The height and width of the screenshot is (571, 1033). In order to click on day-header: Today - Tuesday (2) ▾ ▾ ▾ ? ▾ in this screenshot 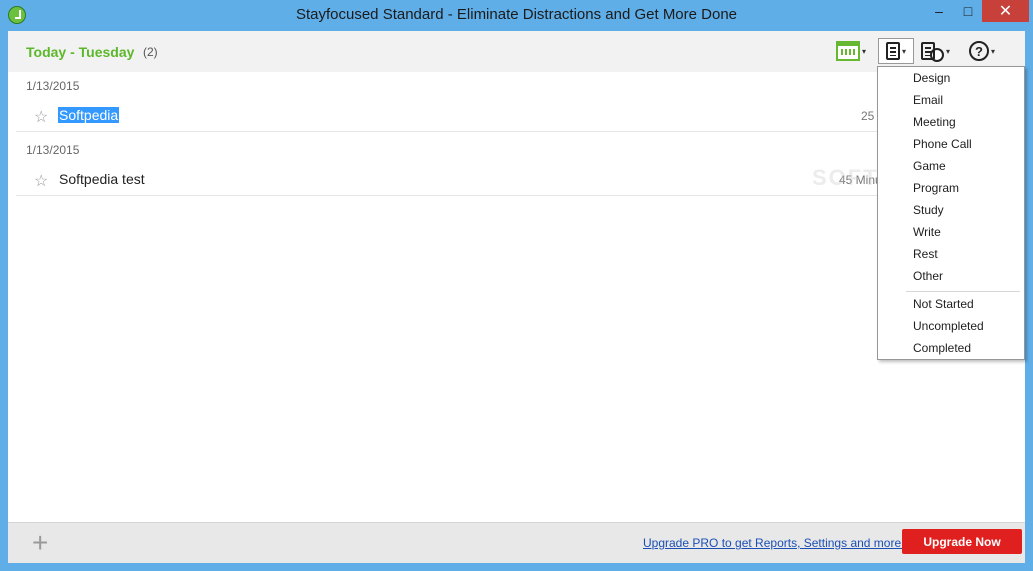, I will do `click(516, 51)`.